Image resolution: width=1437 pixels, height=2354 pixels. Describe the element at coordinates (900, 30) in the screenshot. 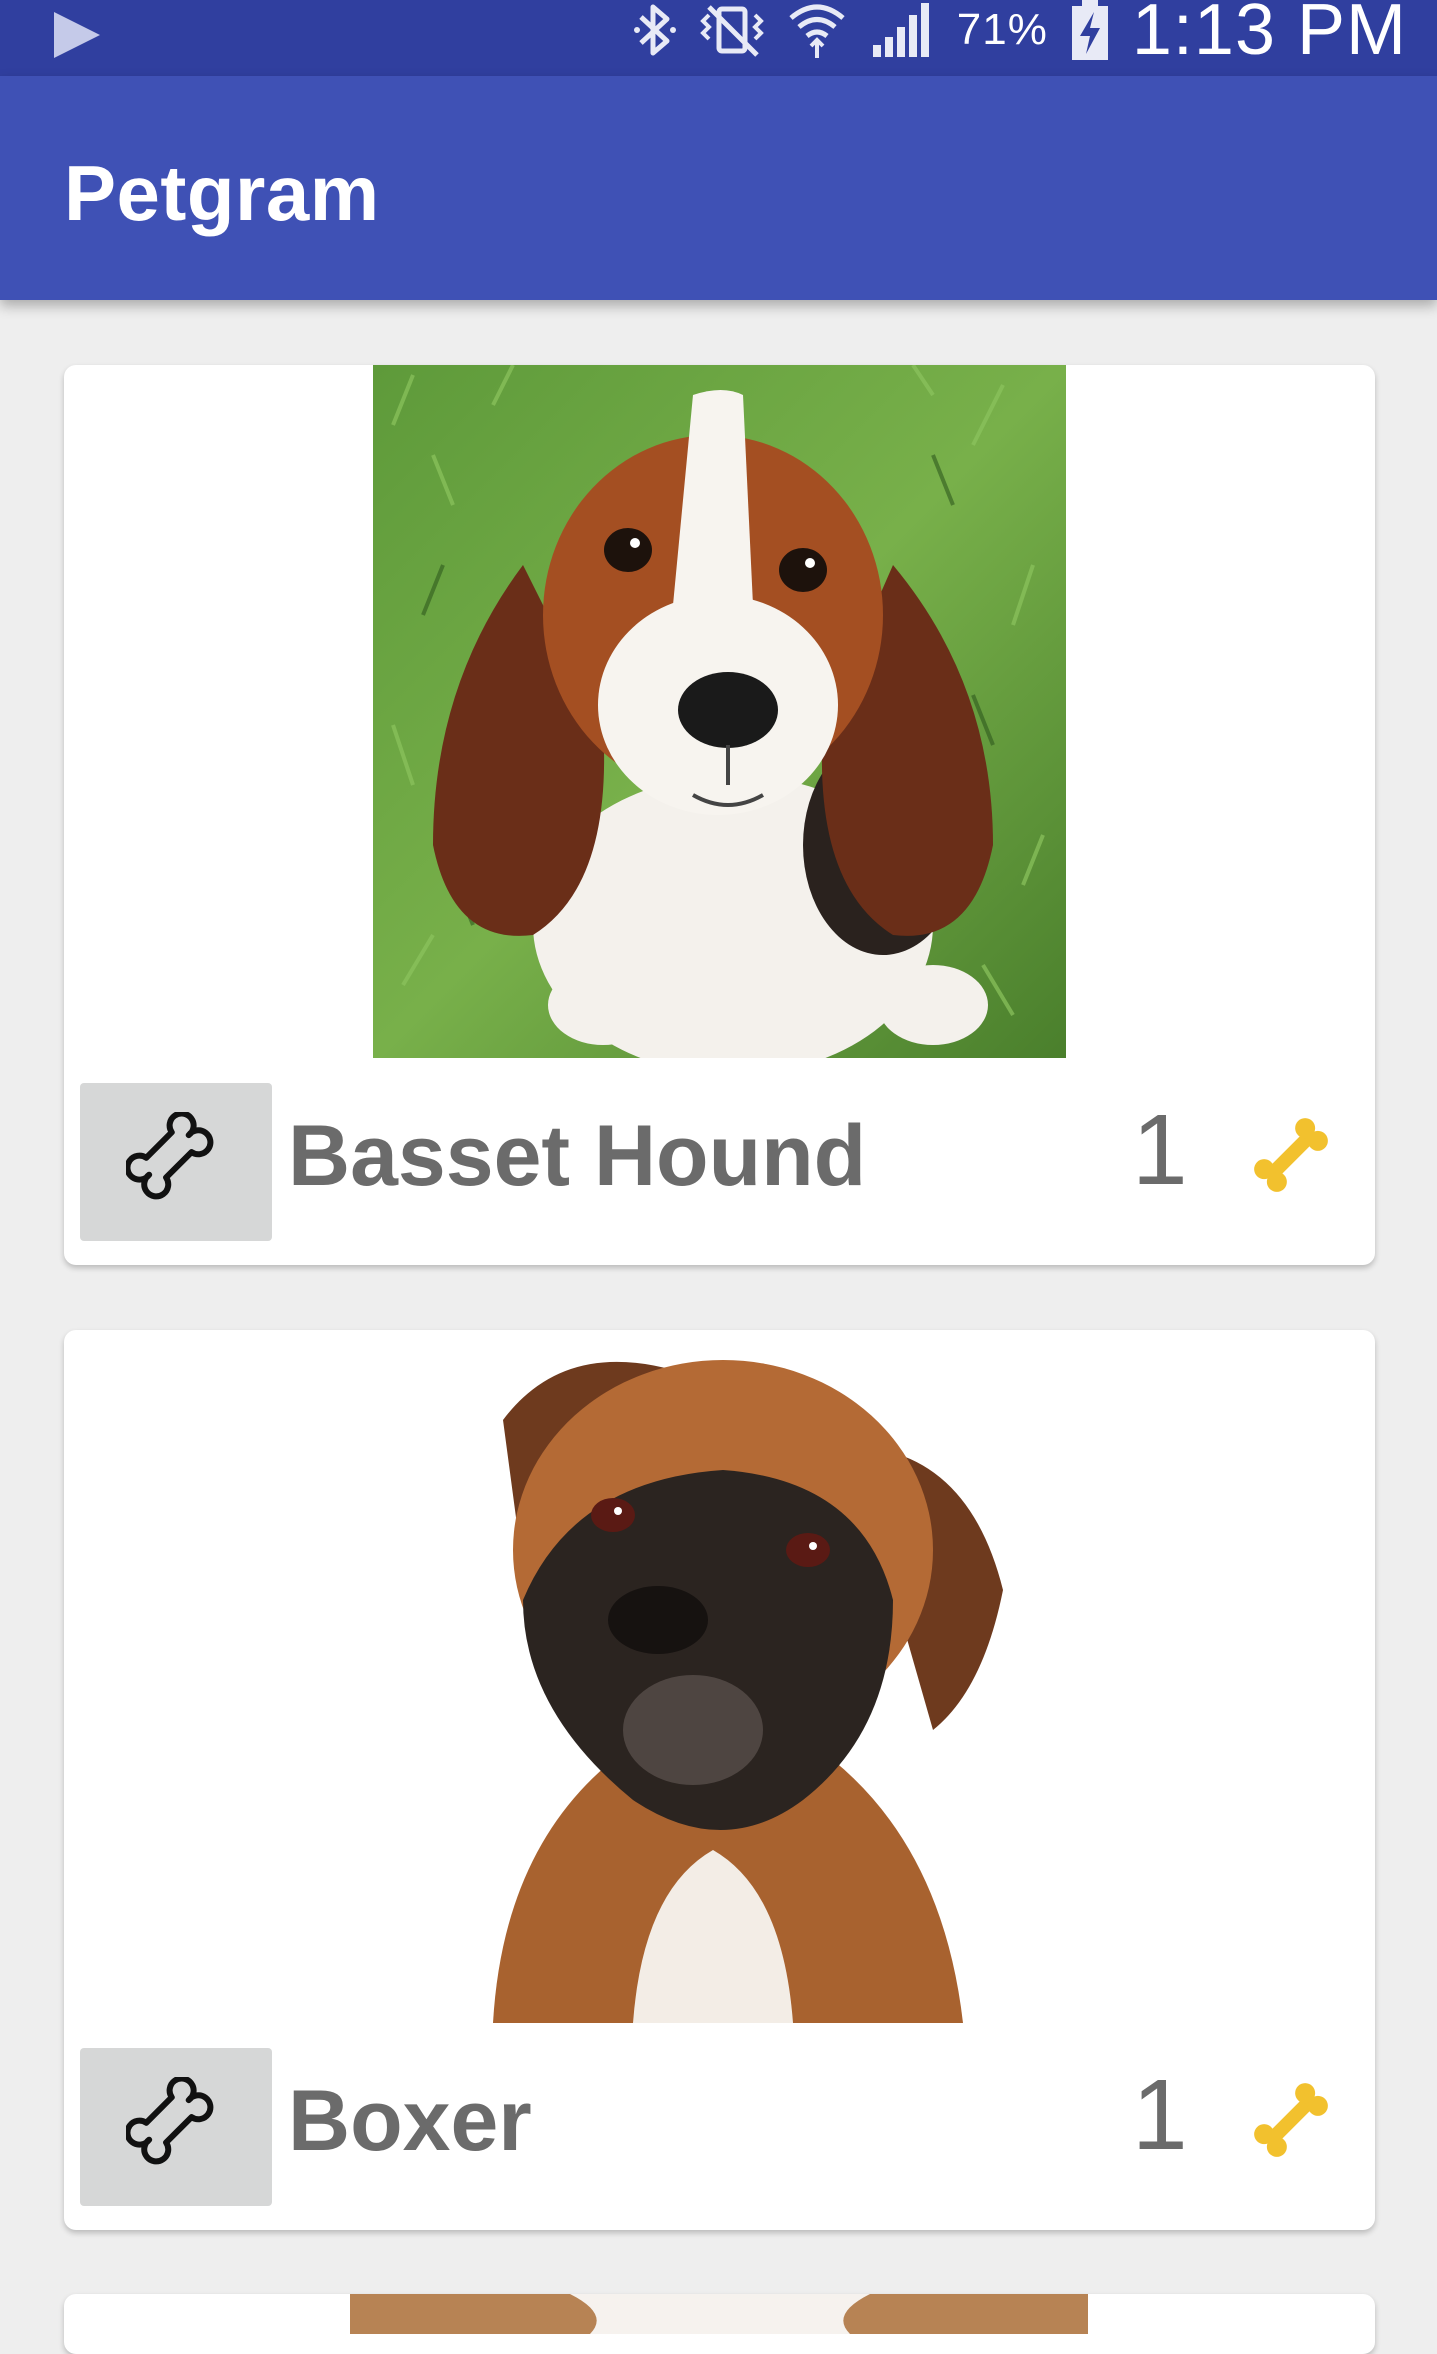

I see `signal-icon` at that location.